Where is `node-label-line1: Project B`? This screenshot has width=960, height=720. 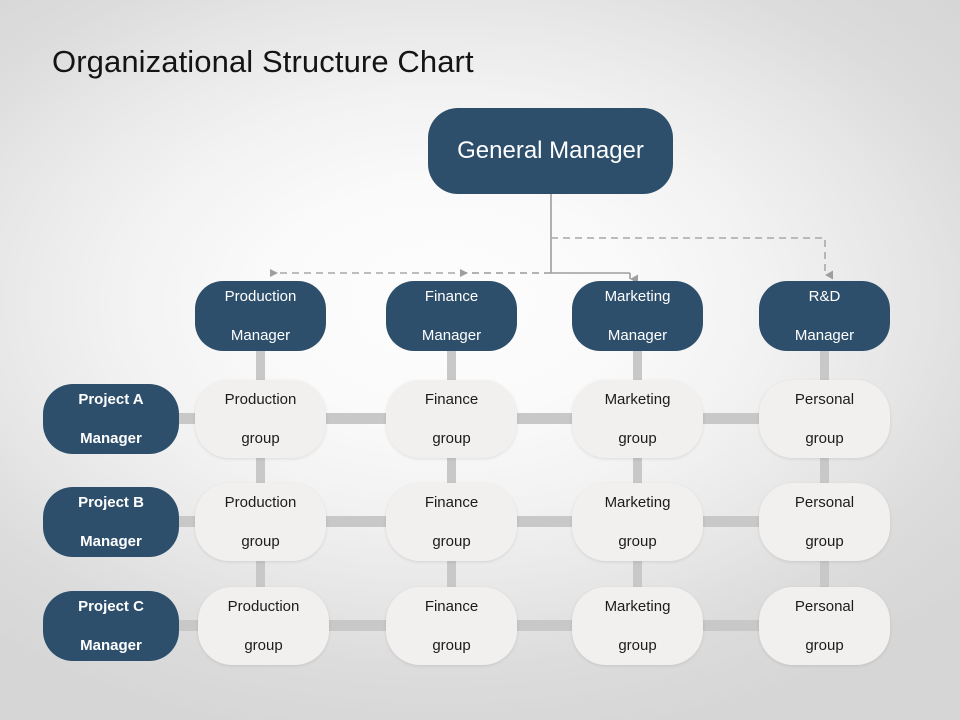
node-label-line1: Project B is located at coordinates (111, 503).